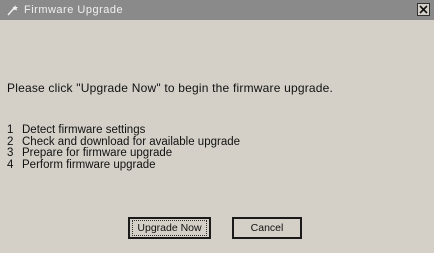 The height and width of the screenshot is (253, 434). I want to click on upgrade-now-label: Upgrade Now, so click(169, 228).